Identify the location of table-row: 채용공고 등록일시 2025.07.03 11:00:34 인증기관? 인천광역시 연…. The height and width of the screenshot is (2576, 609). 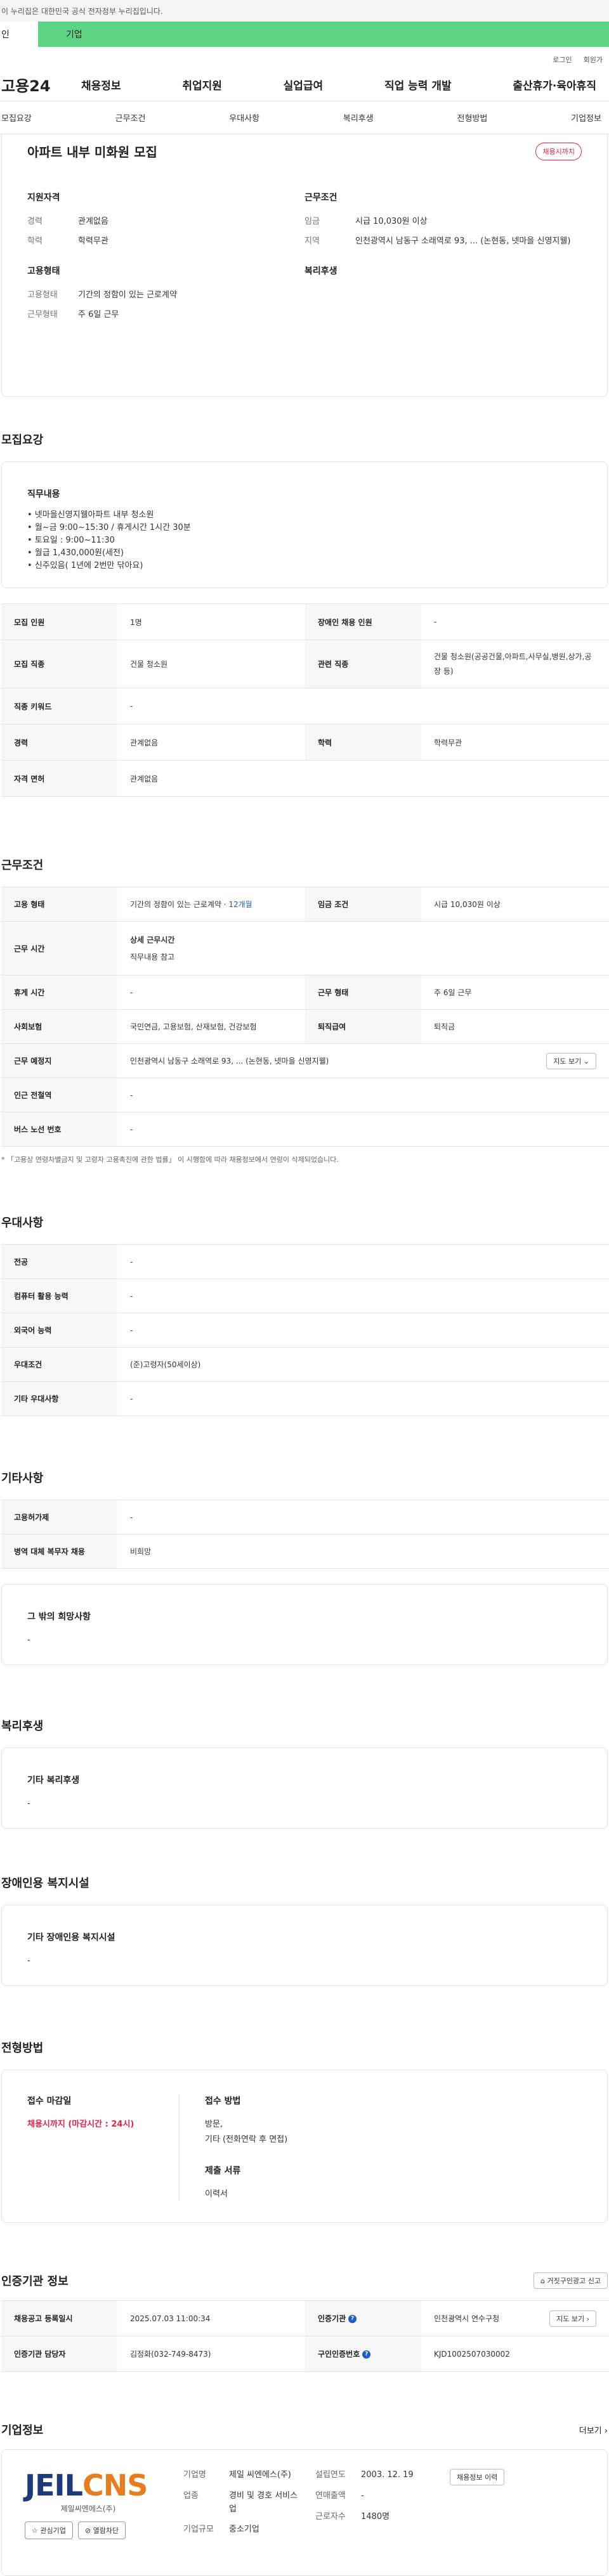
(305, 2318).